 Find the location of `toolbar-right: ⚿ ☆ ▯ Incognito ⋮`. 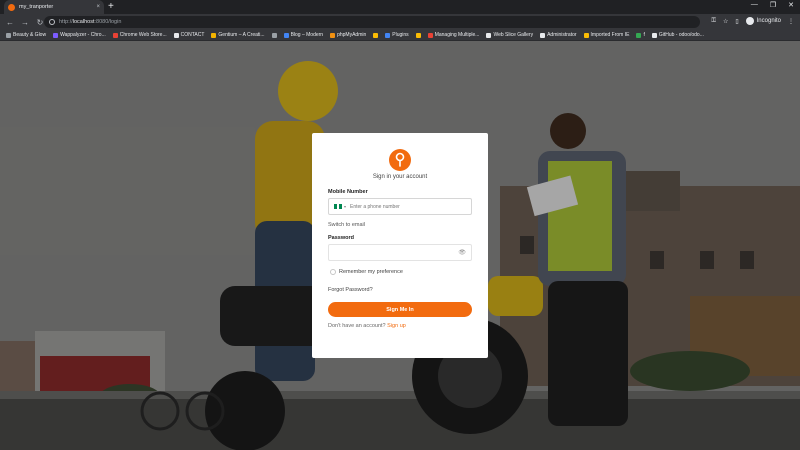

toolbar-right: ⚿ ☆ ▯ Incognito ⋮ is located at coordinates (752, 21).